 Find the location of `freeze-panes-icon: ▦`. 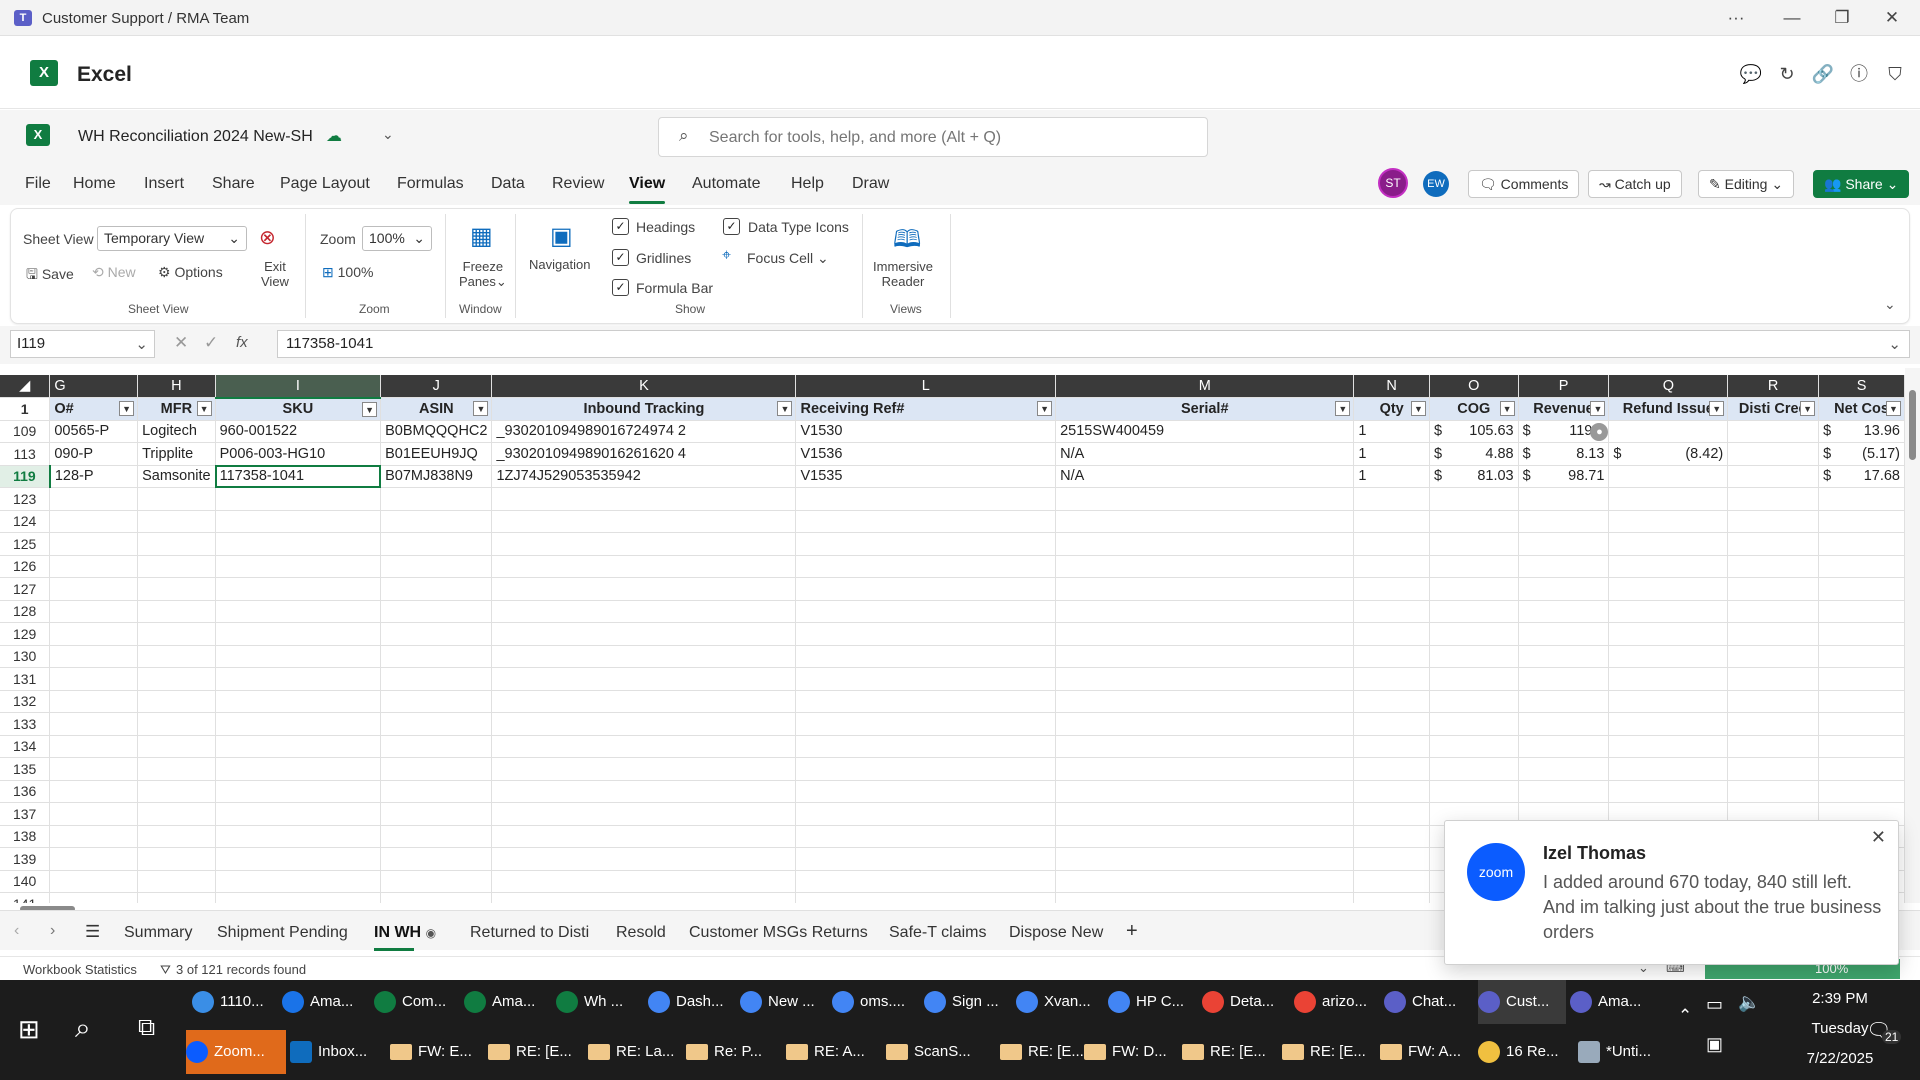

freeze-panes-icon: ▦ is located at coordinates (481, 236).